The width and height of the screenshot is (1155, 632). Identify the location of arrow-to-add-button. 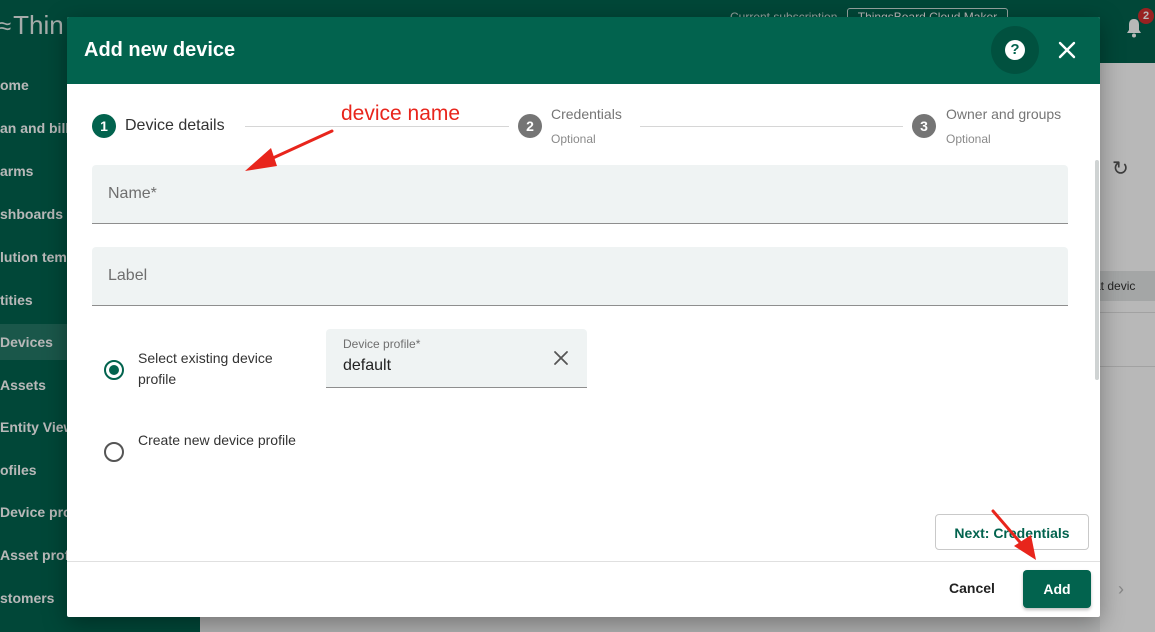
(1013, 534).